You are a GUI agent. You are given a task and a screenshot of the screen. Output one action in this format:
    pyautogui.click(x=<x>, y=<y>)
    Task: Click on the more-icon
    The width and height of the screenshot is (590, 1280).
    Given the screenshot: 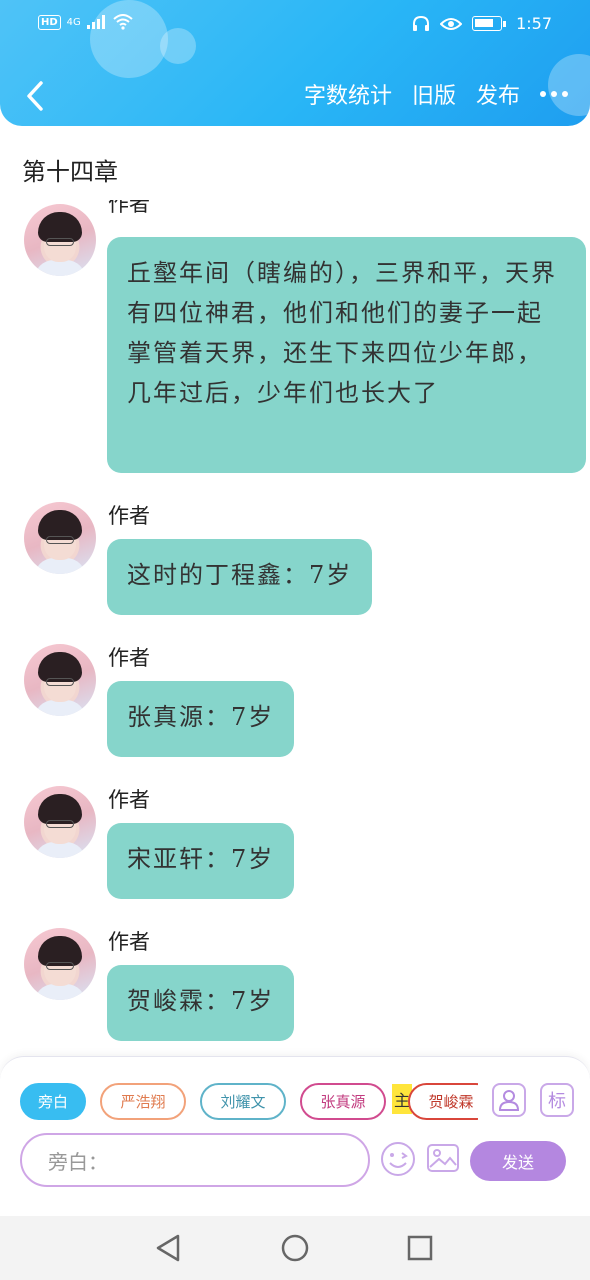 What is the action you would take?
    pyautogui.click(x=543, y=94)
    